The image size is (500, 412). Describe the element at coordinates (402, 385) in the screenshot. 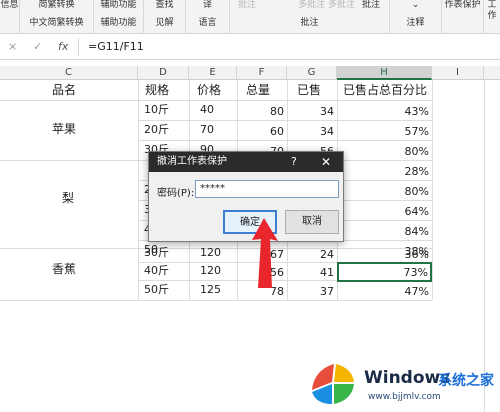

I see `watermark: Windows 系统之家 www.bjjmlv.com` at that location.